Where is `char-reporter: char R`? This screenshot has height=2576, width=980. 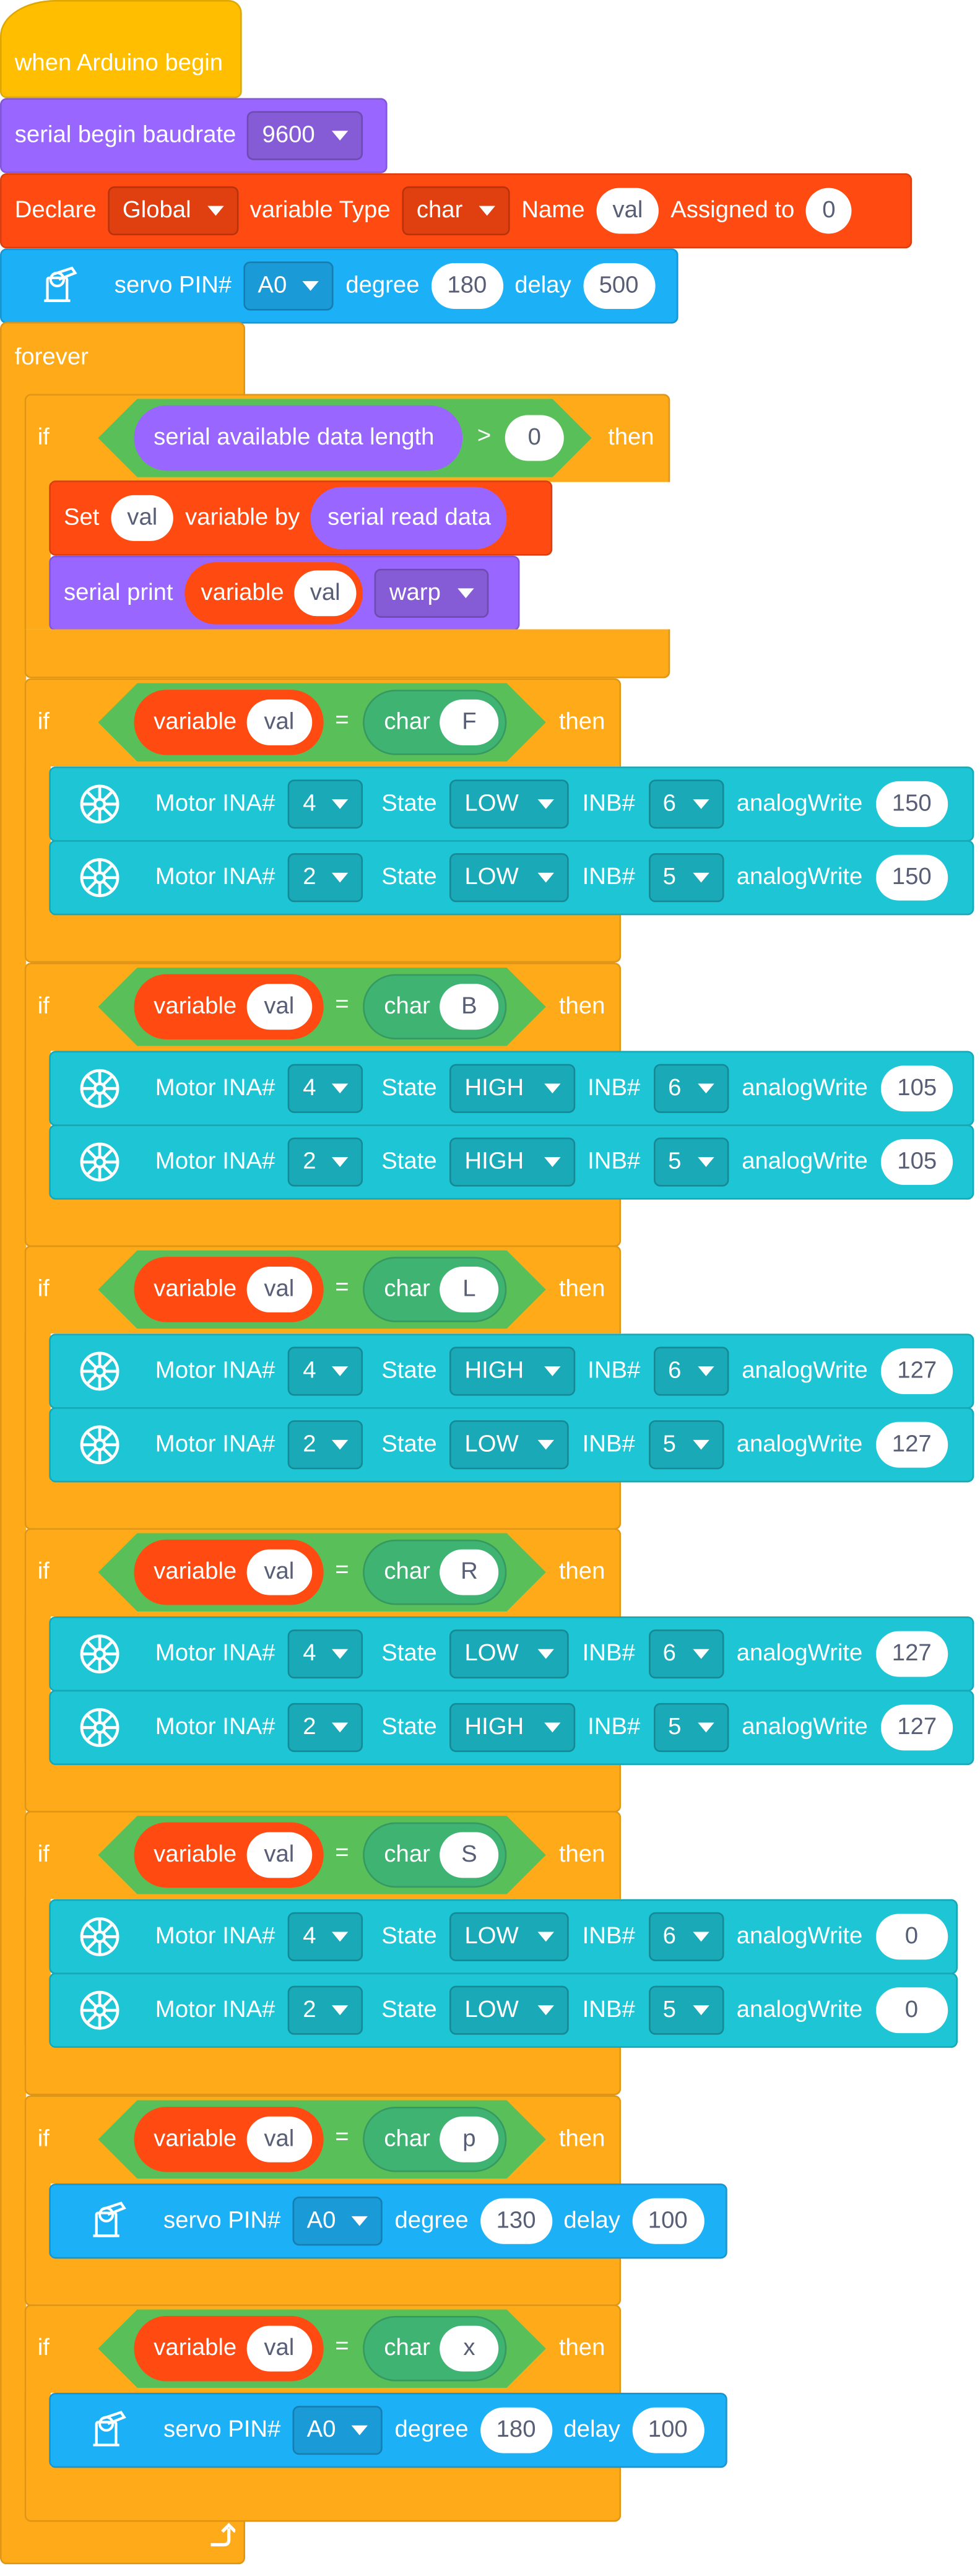 char-reporter: char R is located at coordinates (435, 1572).